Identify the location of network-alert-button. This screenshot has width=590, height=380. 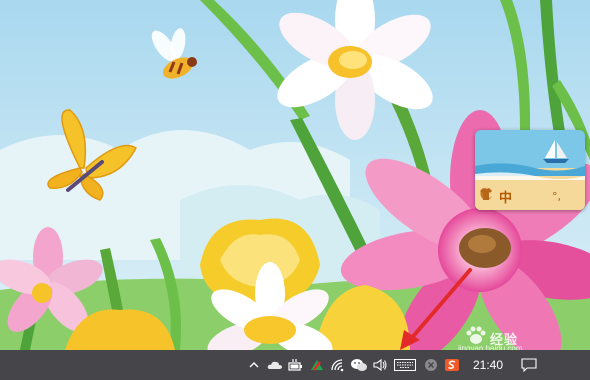
(316, 365).